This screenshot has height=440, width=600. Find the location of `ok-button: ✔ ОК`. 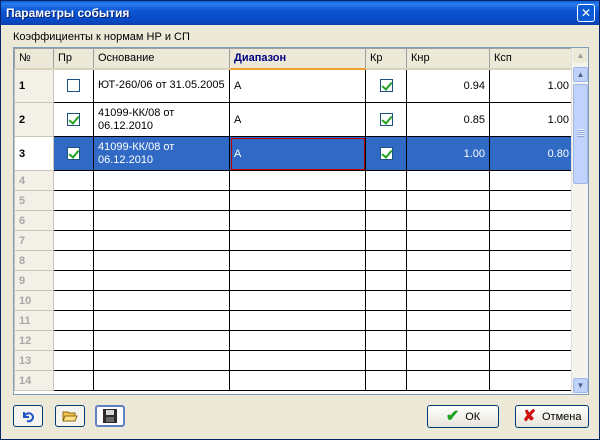

ok-button: ✔ ОК is located at coordinates (463, 416).